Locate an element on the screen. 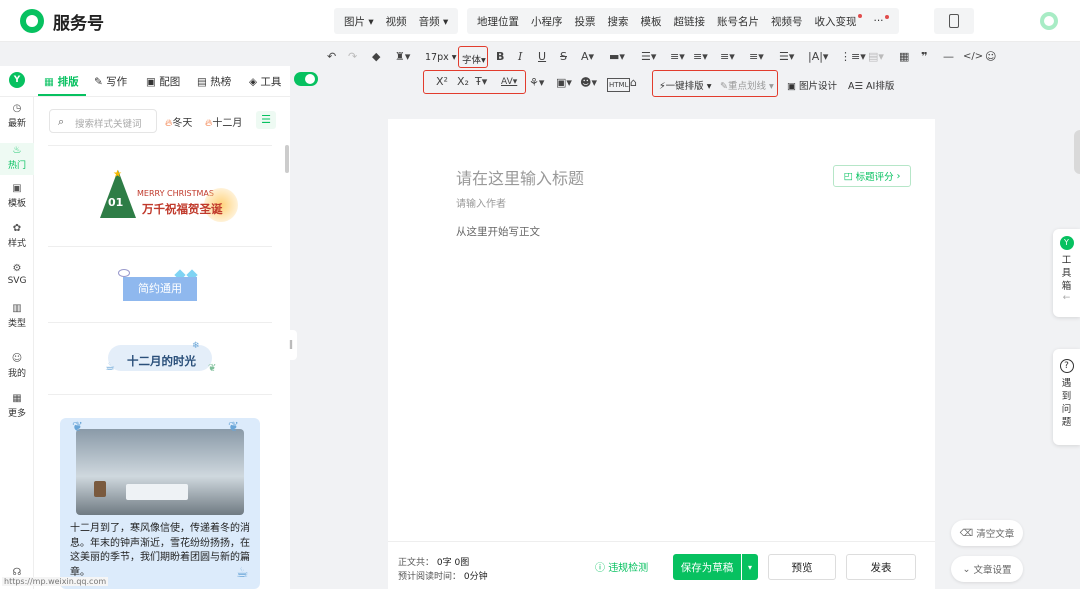  paragraph-spacing-icon: ☰▾ is located at coordinates (786, 57).